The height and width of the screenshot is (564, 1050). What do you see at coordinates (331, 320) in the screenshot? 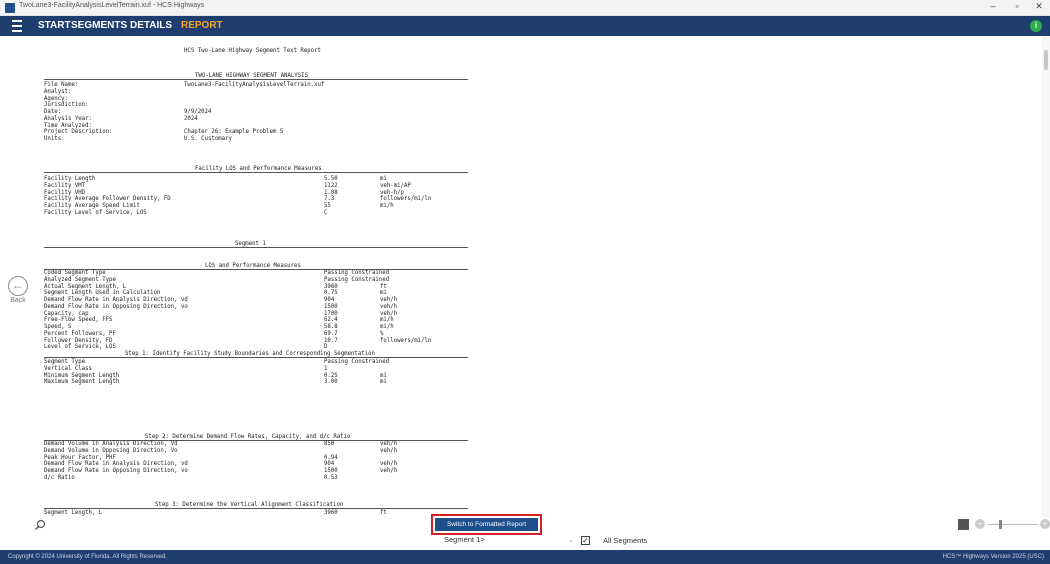
I see `row-value: 62.4` at bounding box center [331, 320].